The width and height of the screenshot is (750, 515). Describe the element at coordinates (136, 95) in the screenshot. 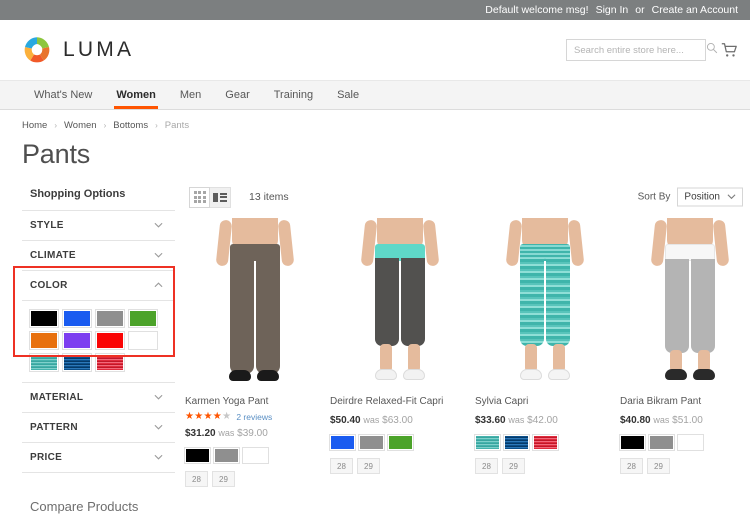

I see `nav-item-women: Women` at that location.